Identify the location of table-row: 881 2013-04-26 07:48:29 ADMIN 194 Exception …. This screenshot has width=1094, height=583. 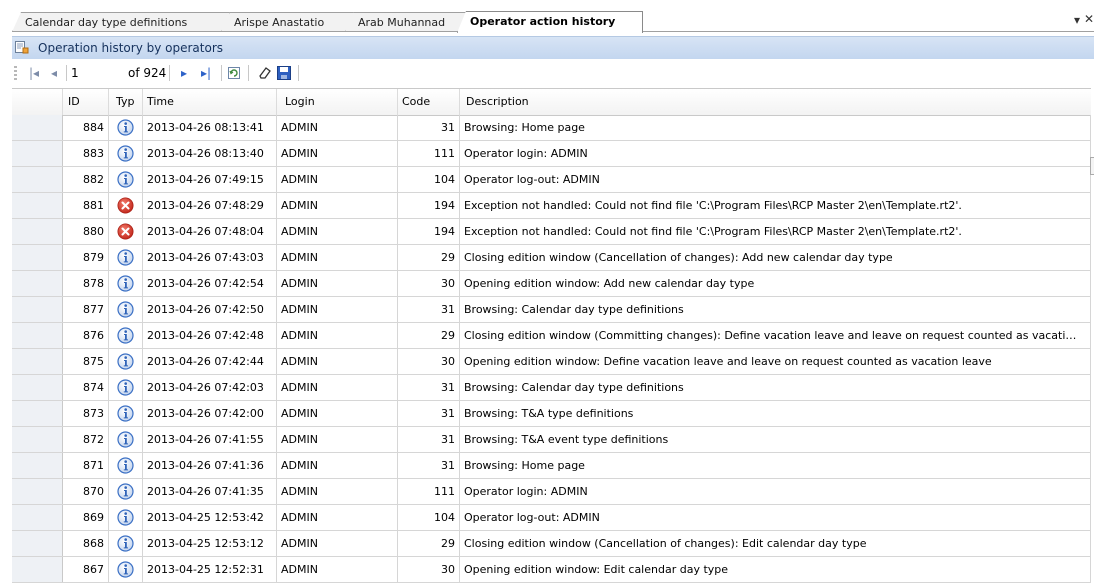
(551, 206).